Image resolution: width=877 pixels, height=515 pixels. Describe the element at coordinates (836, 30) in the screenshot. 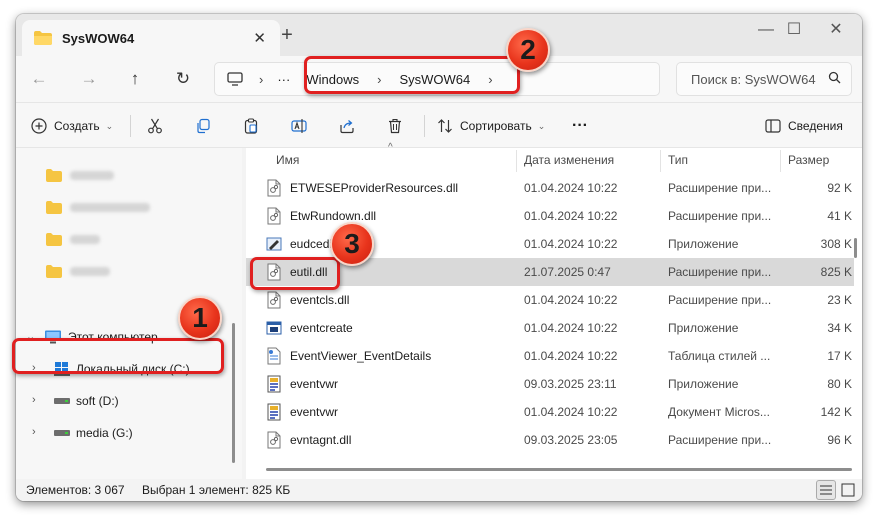

I see `close-window-button: ✕` at that location.